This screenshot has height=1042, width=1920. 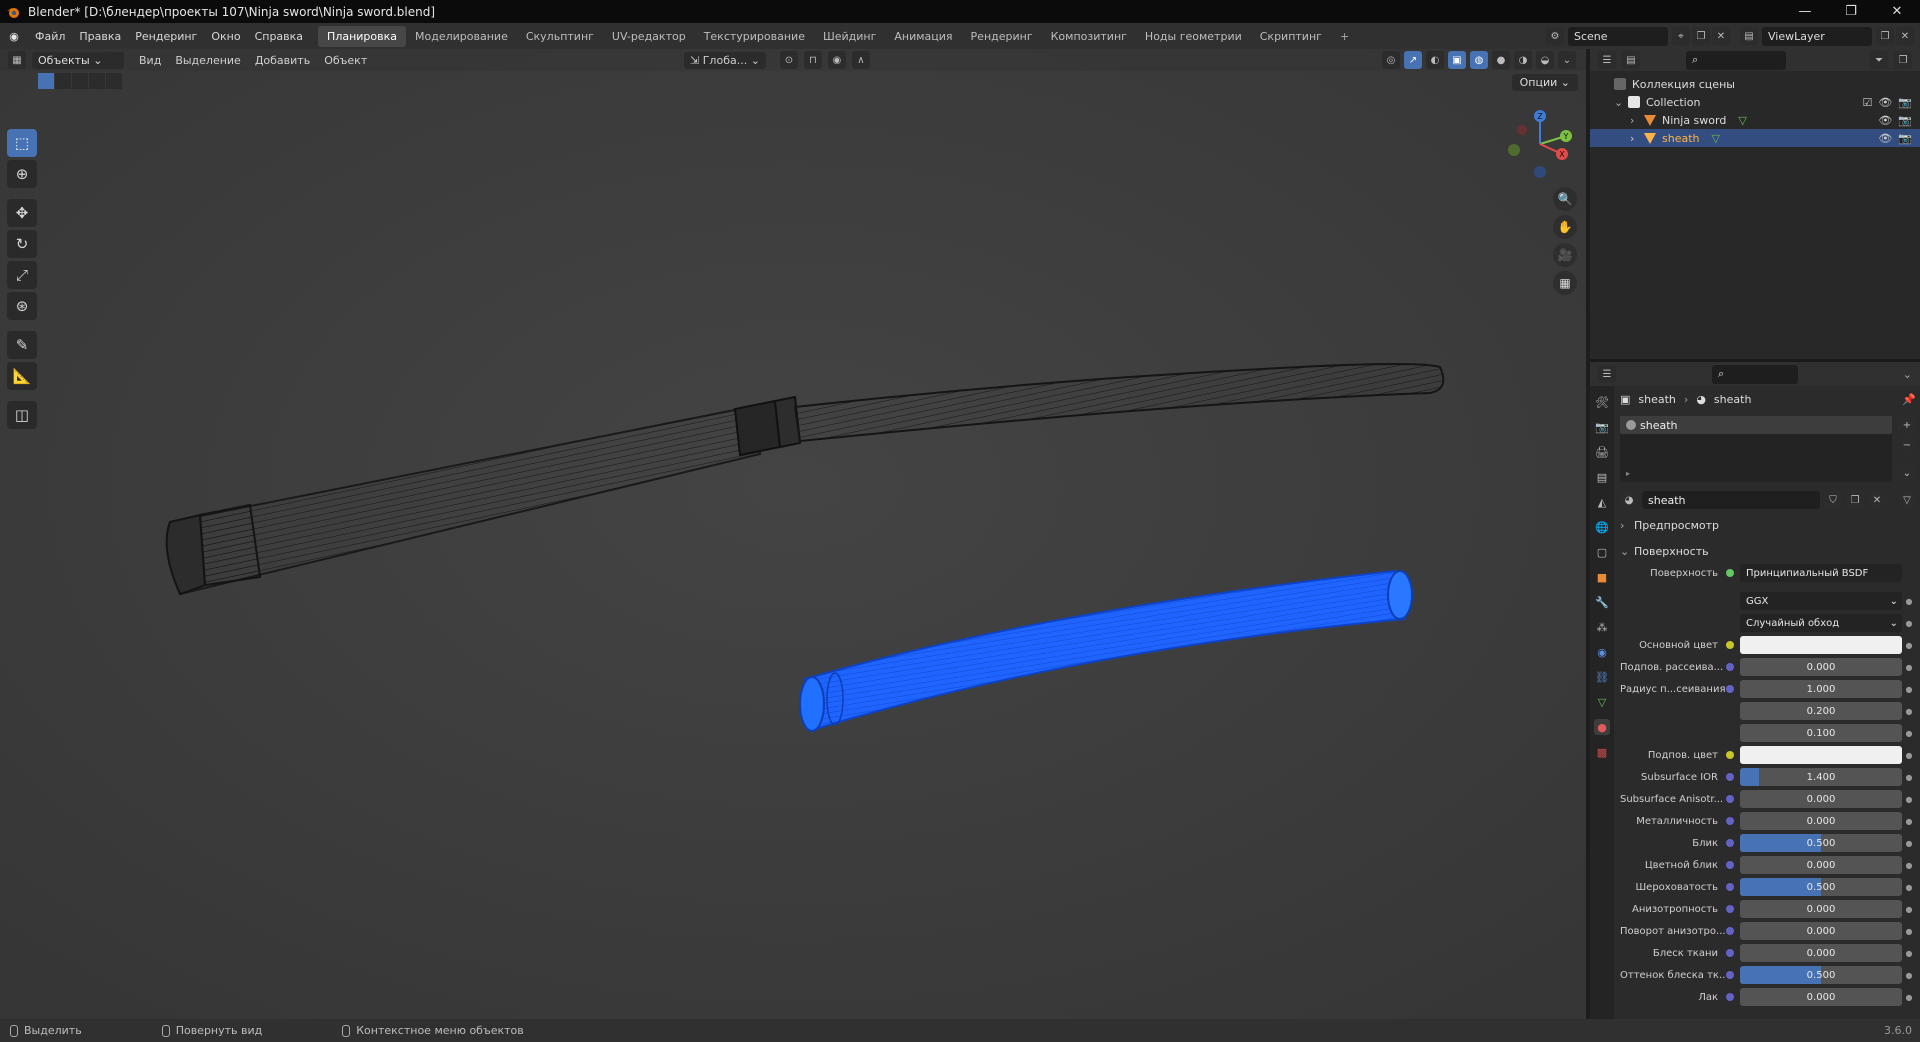 What do you see at coordinates (50, 36) in the screenshot?
I see `menu-file: Файл` at bounding box center [50, 36].